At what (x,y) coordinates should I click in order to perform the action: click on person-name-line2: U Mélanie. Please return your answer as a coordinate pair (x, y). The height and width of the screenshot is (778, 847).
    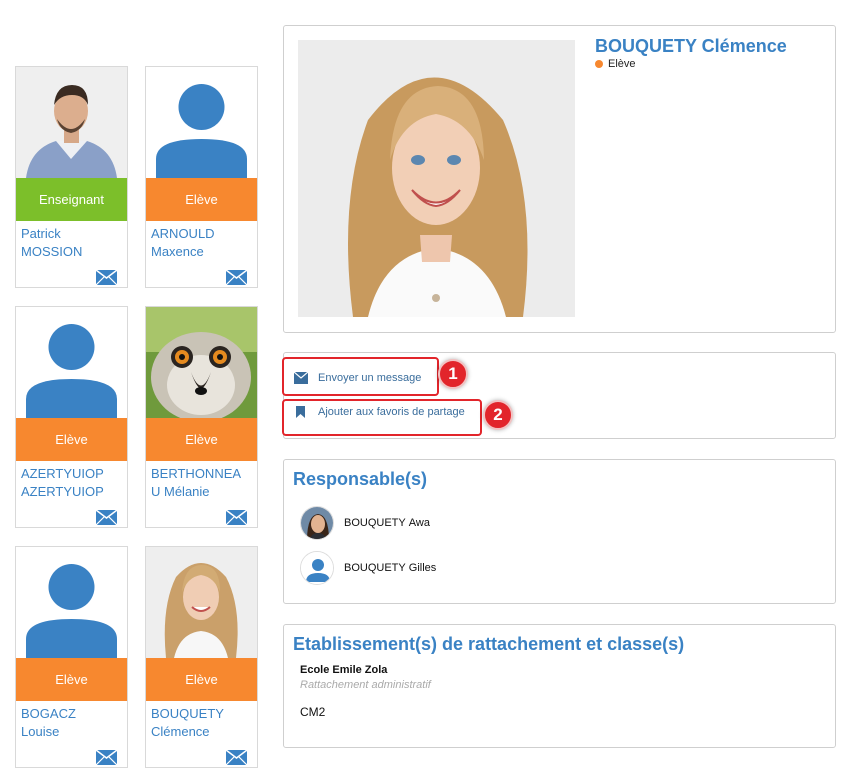
    Looking at the image, I should click on (180, 491).